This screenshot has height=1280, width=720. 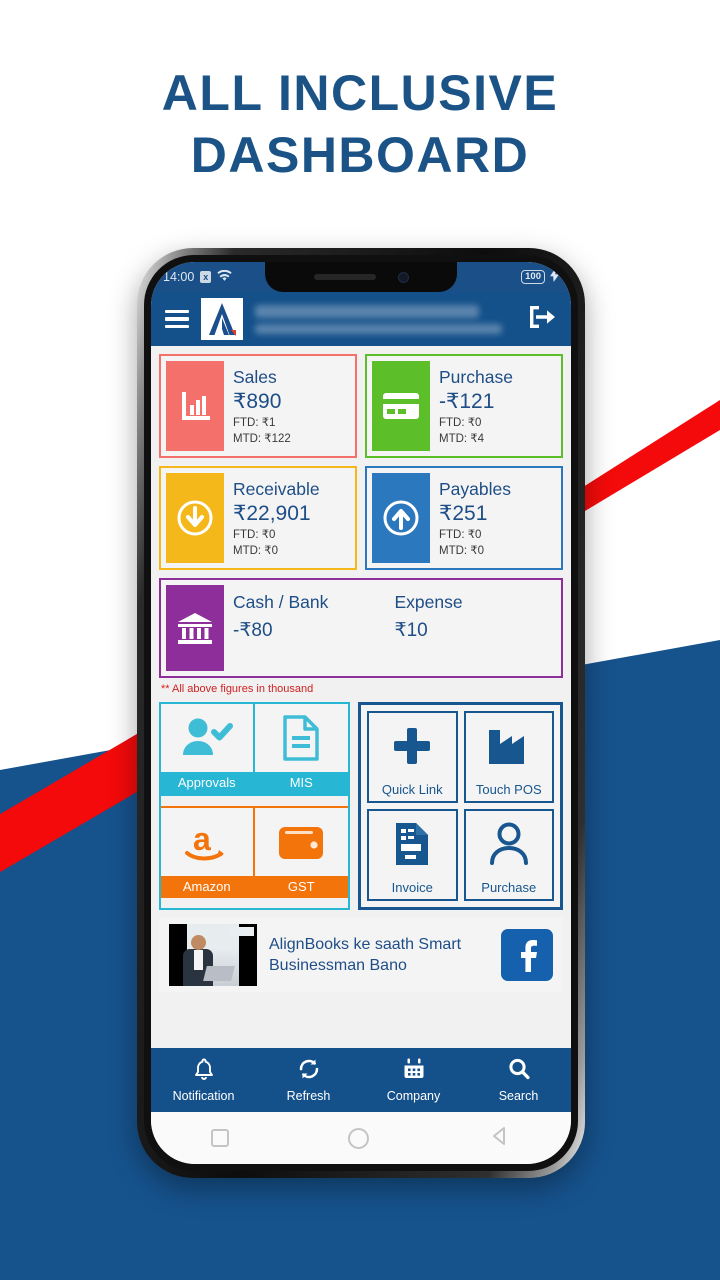 I want to click on kpi-amount: -₹121, so click(x=467, y=401).